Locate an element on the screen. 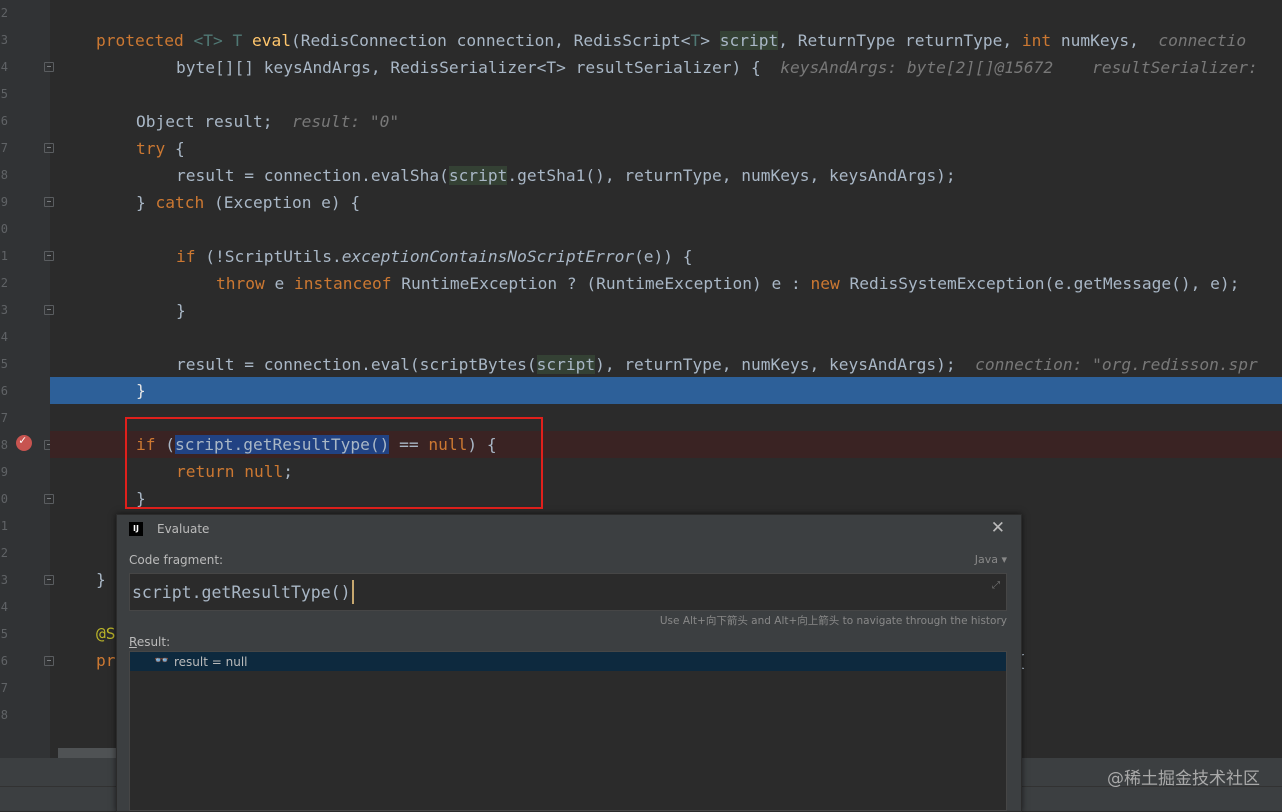 Image resolution: width=1282 pixels, height=812 pixels. watermark: @稀土掘金技术社区 is located at coordinates (1183, 779).